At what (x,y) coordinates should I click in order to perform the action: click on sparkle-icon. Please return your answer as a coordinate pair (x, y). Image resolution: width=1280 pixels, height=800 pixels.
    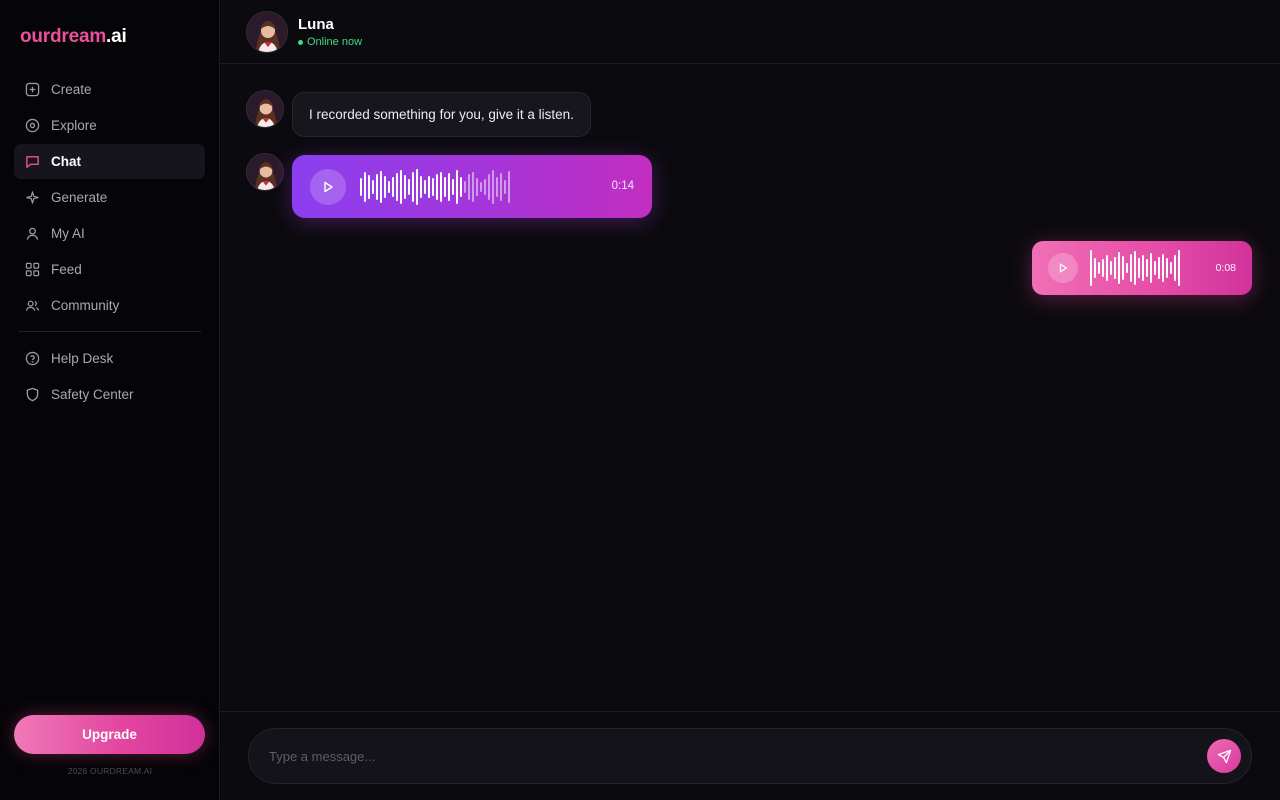
    Looking at the image, I should click on (32, 198).